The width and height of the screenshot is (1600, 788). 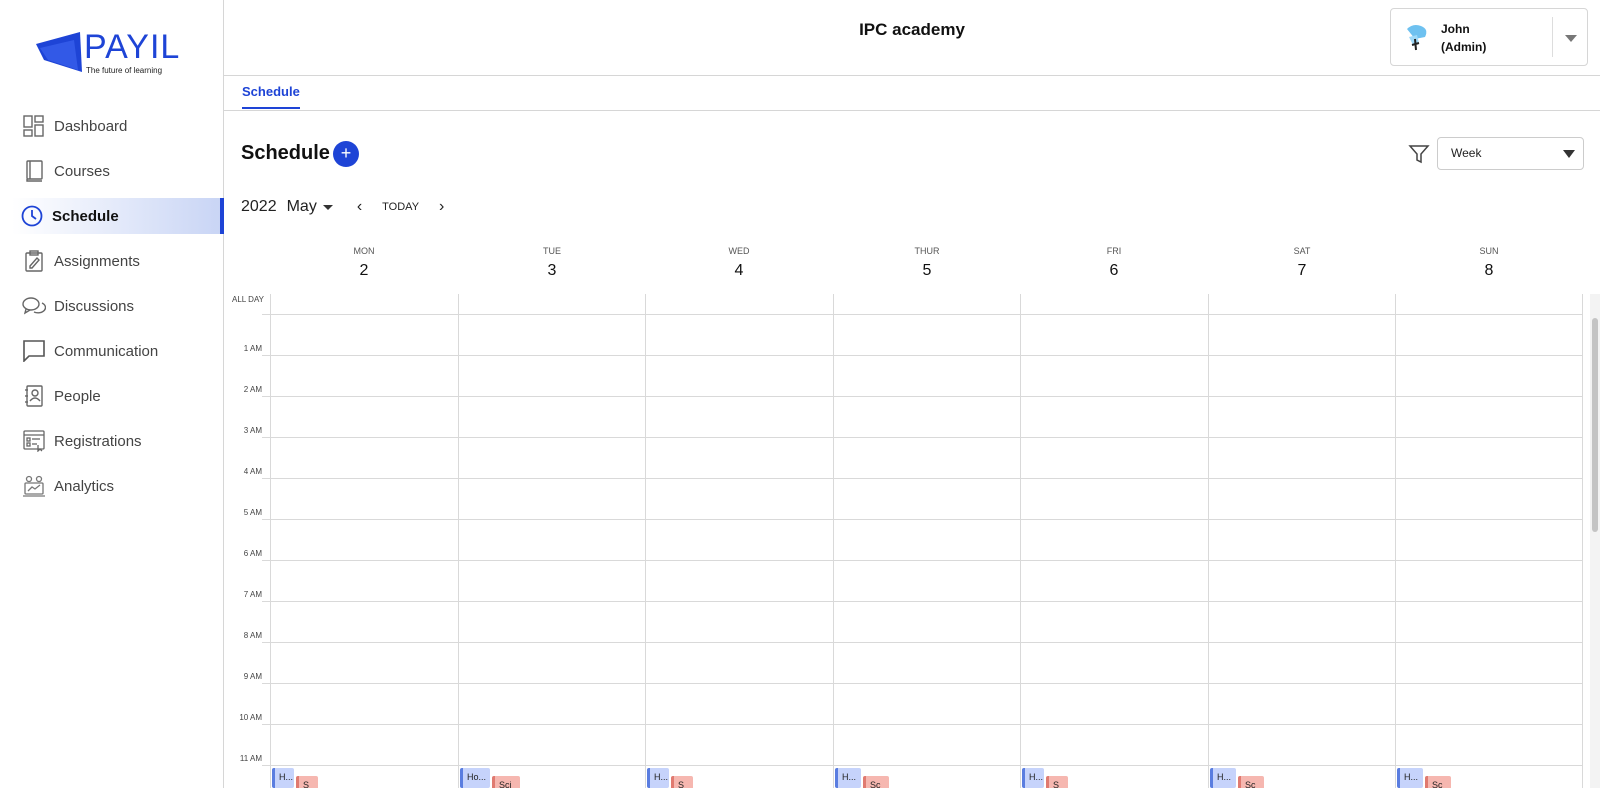 What do you see at coordinates (927, 258) in the screenshot?
I see `day-header-thur: THUR 5` at bounding box center [927, 258].